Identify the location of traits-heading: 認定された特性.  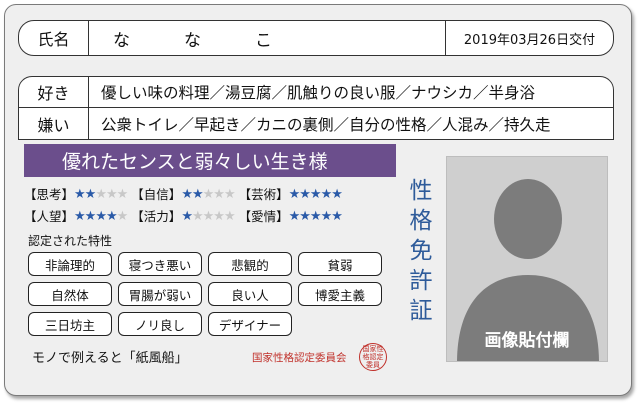
(70, 241).